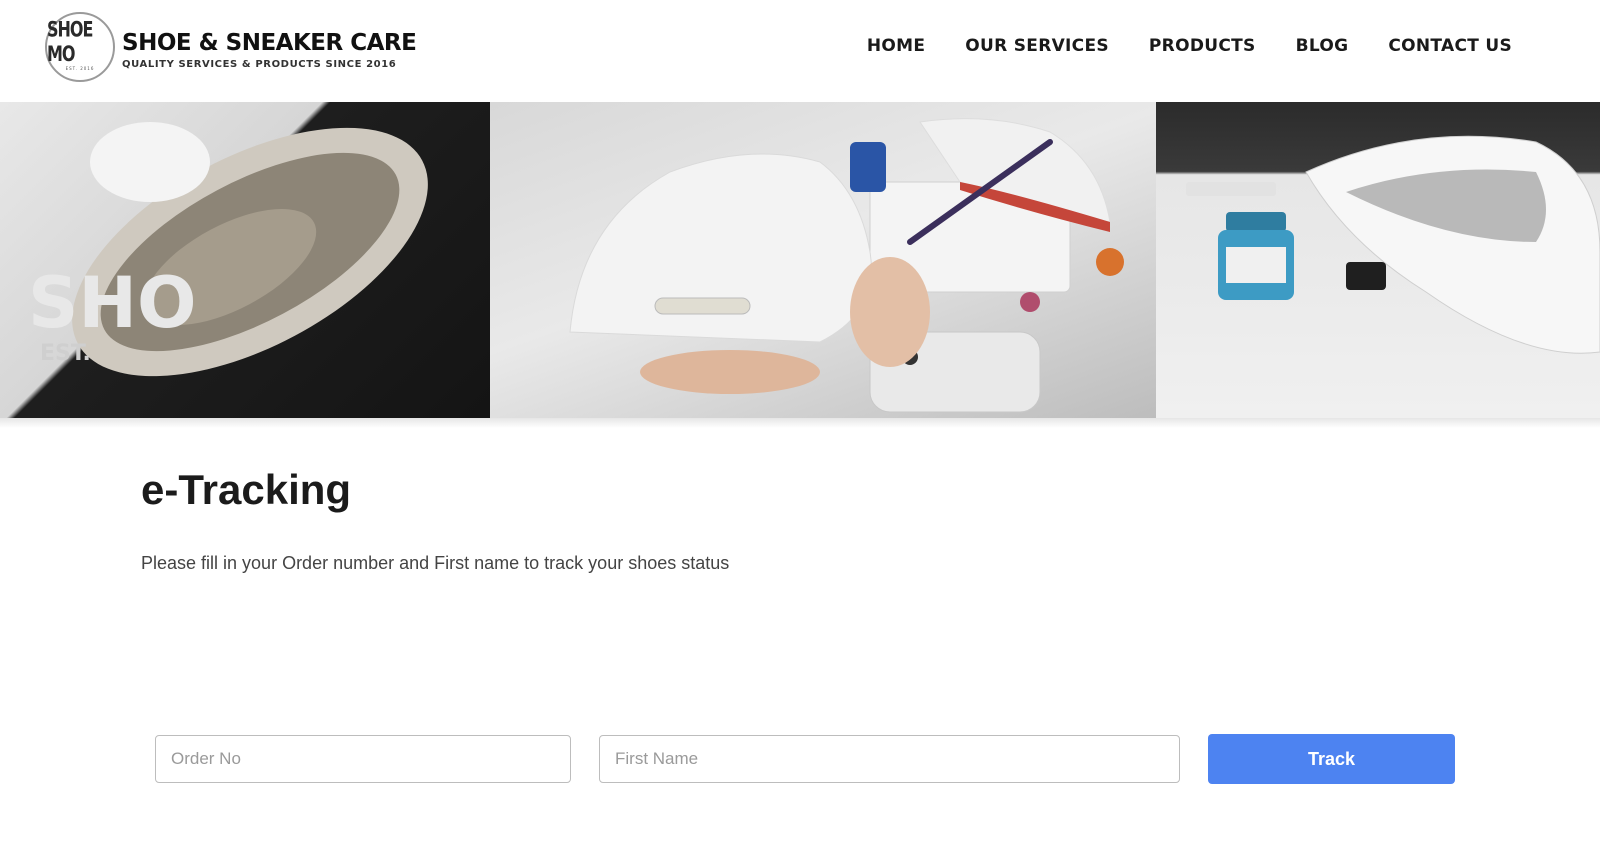 This screenshot has width=1600, height=859. What do you see at coordinates (1037, 46) in the screenshot?
I see `nav-our-services: OUR SERVICES` at bounding box center [1037, 46].